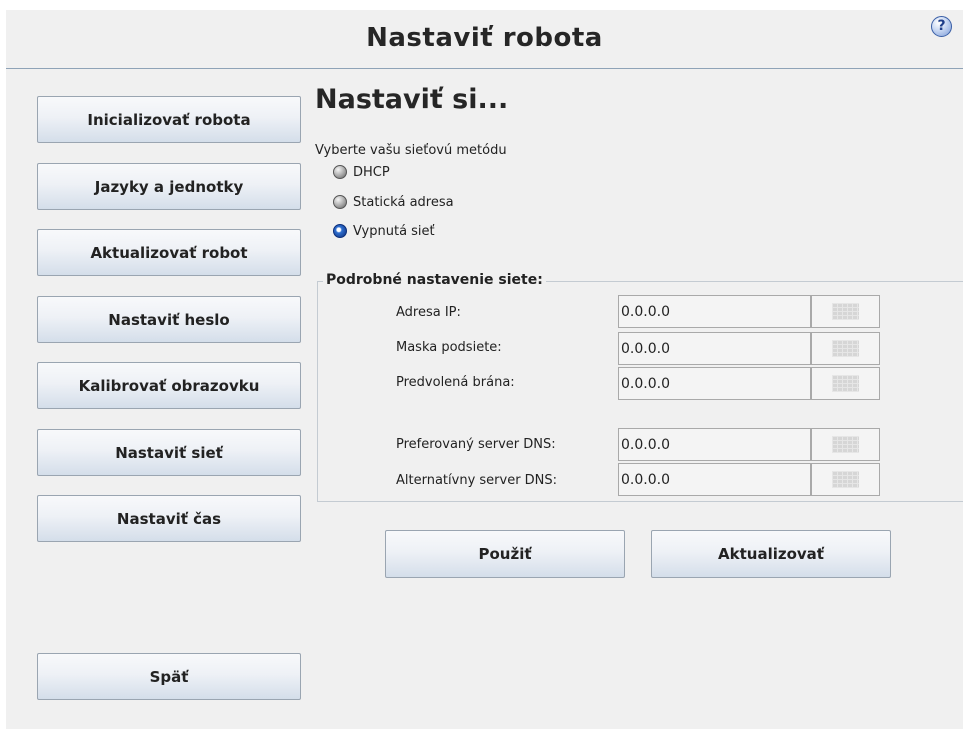 This screenshot has width=963, height=731. What do you see at coordinates (449, 347) in the screenshot?
I see `subnet-mask-label: Maska podsiete:` at bounding box center [449, 347].